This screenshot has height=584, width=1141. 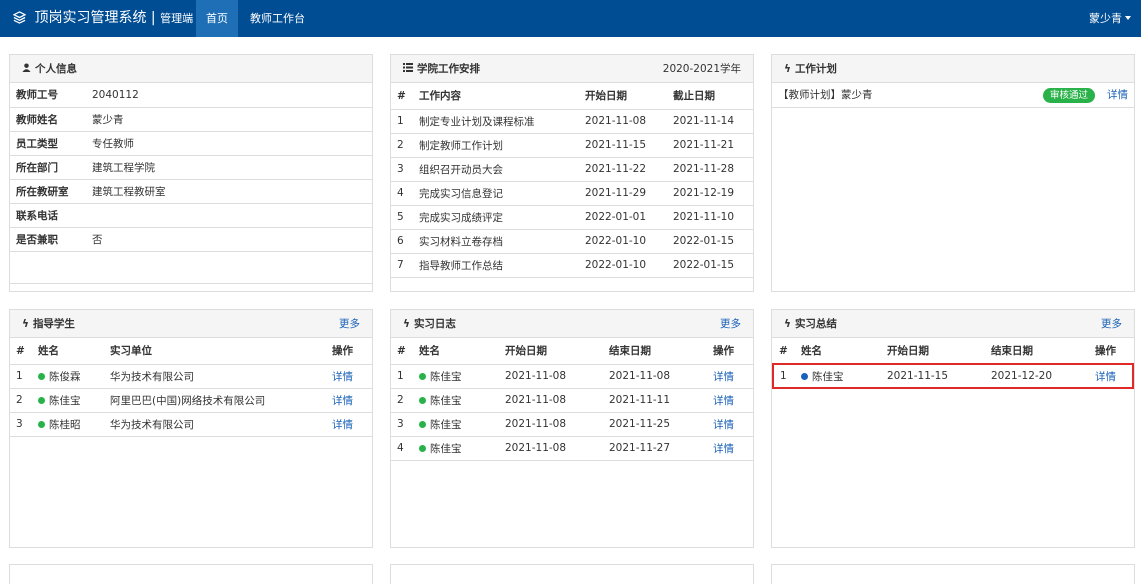 I want to click on info-value: 蒙少青, so click(x=229, y=119).